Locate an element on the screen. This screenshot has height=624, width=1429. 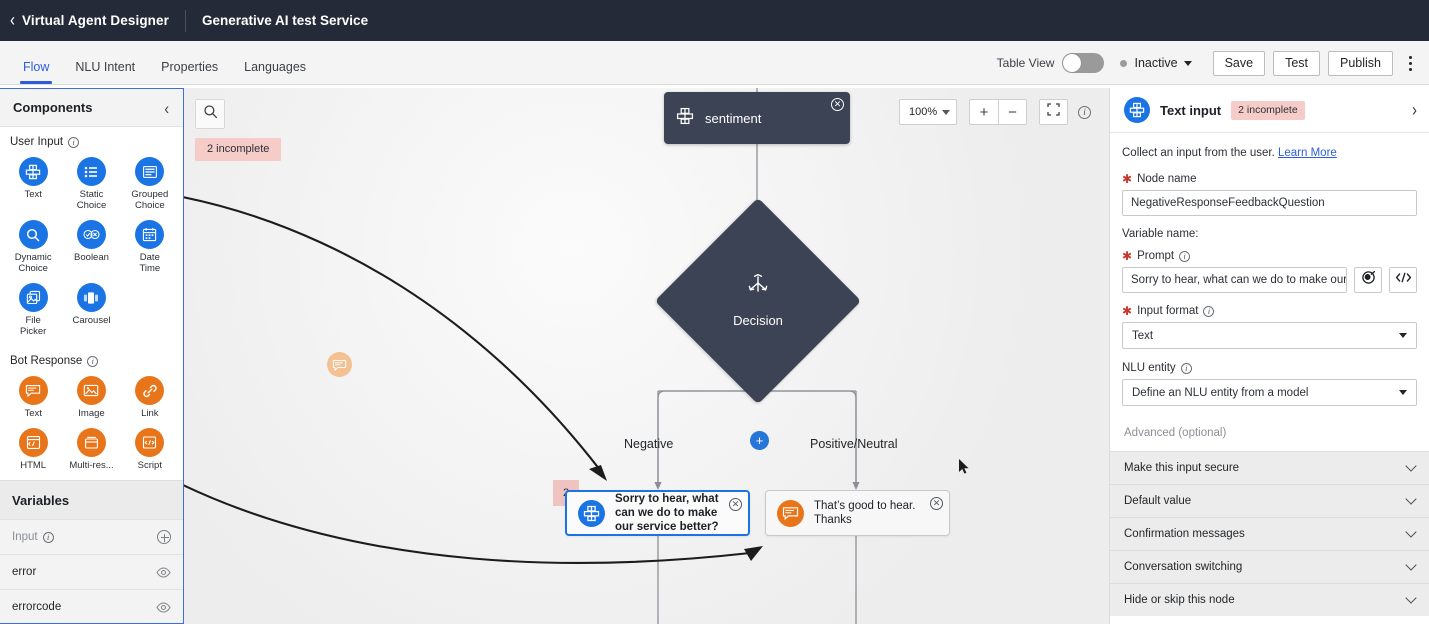
properties-title: Text input is located at coordinates (1191, 110).